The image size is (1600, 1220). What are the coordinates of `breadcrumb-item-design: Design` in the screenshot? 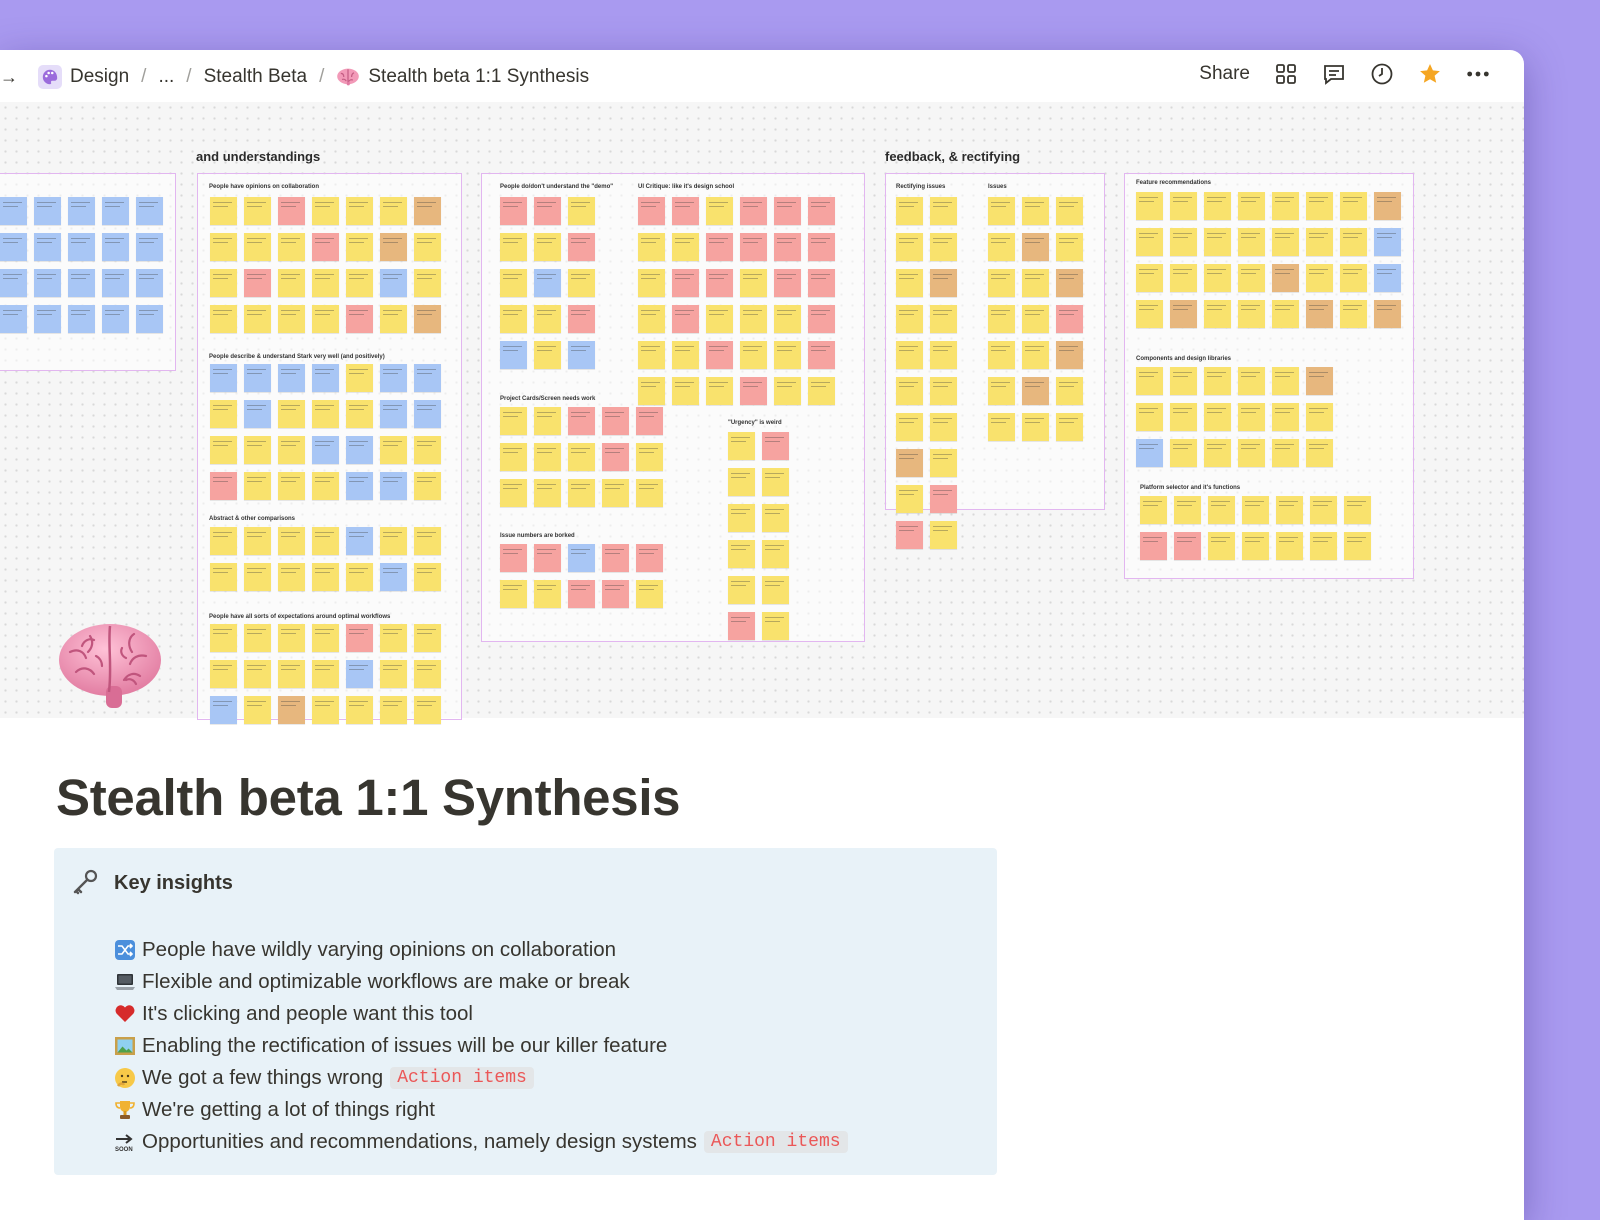 It's located at (83, 77).